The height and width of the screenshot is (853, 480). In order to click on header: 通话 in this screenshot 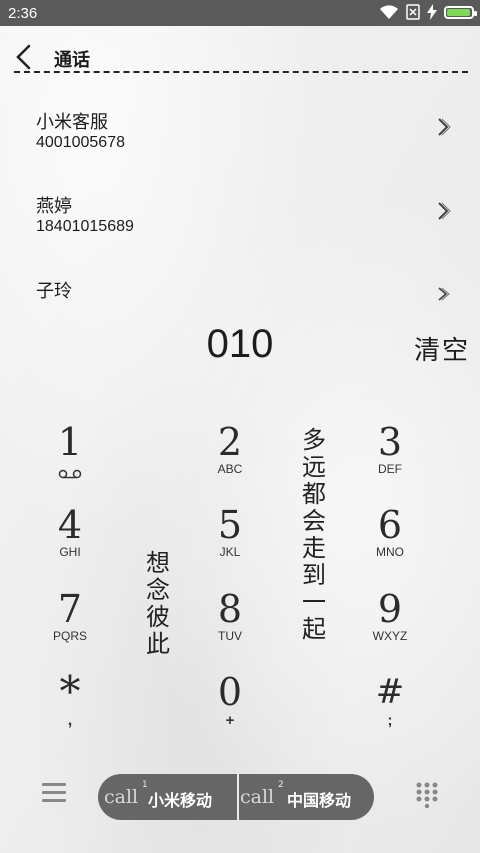, I will do `click(240, 50)`.